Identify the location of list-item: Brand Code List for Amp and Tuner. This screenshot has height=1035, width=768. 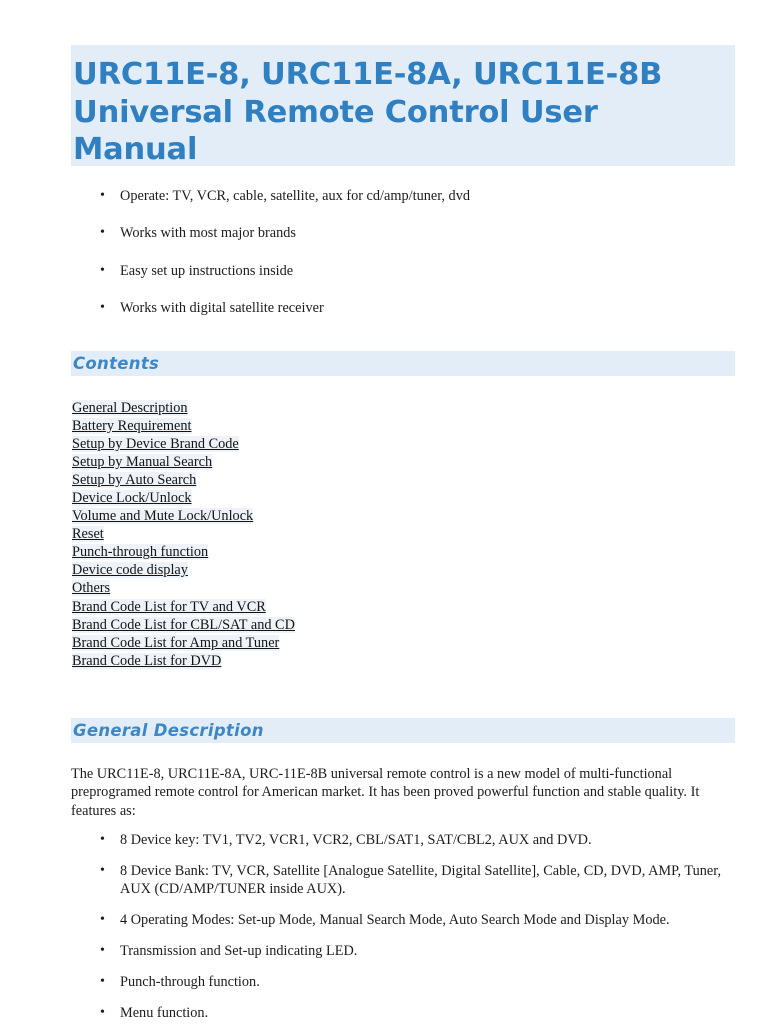
(322, 643).